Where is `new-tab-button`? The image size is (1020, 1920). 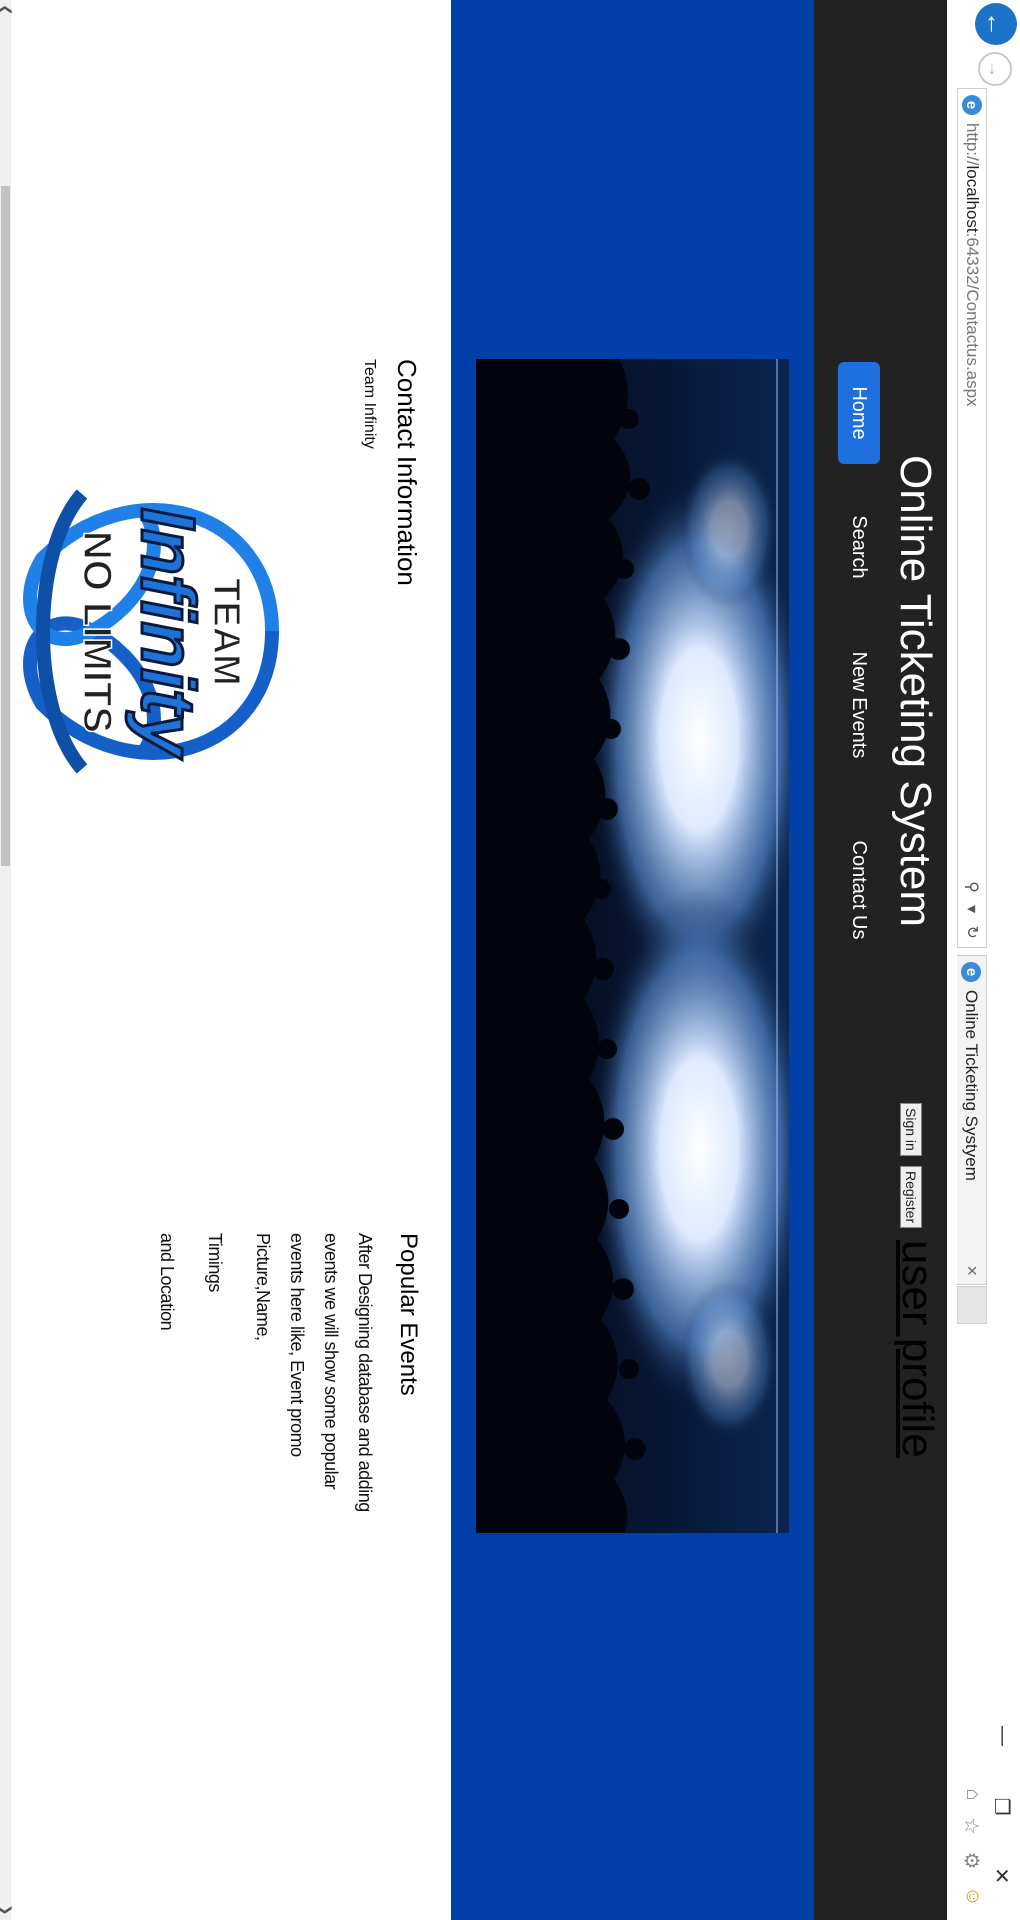 new-tab-button is located at coordinates (972, 1305).